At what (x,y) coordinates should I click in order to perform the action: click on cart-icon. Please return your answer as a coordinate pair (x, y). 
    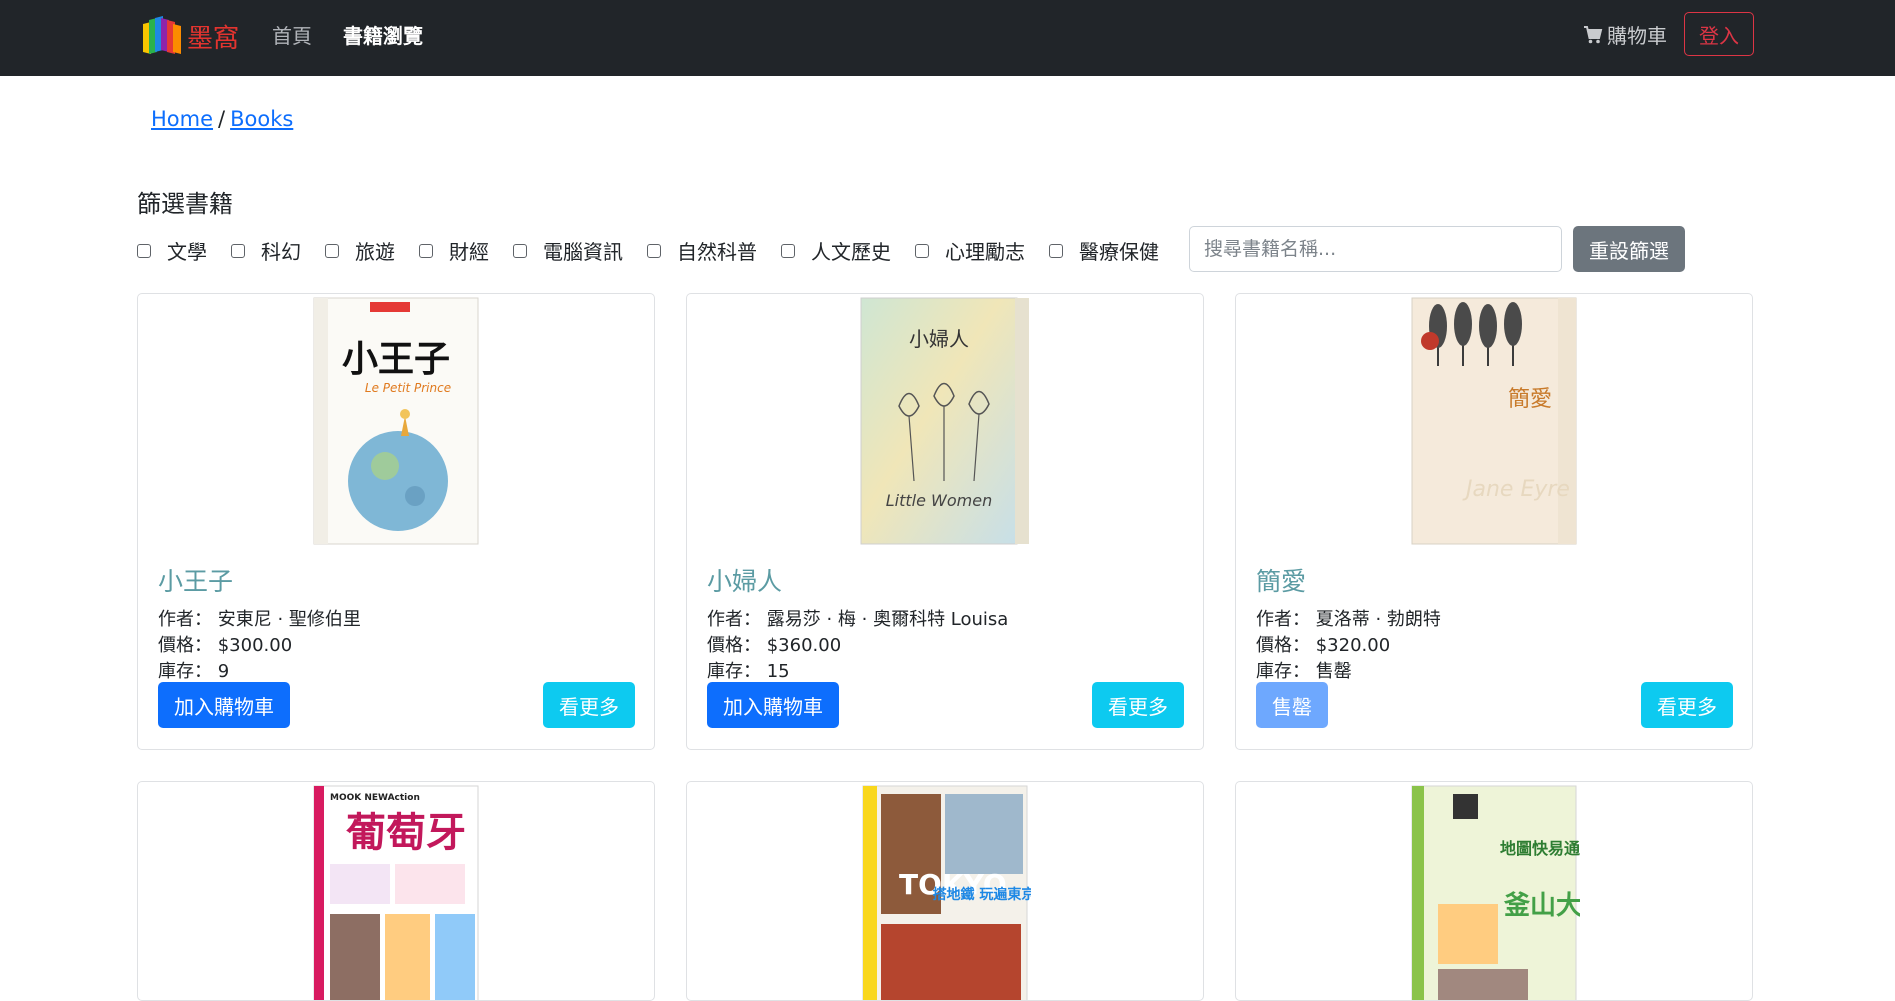
    Looking at the image, I should click on (1593, 34).